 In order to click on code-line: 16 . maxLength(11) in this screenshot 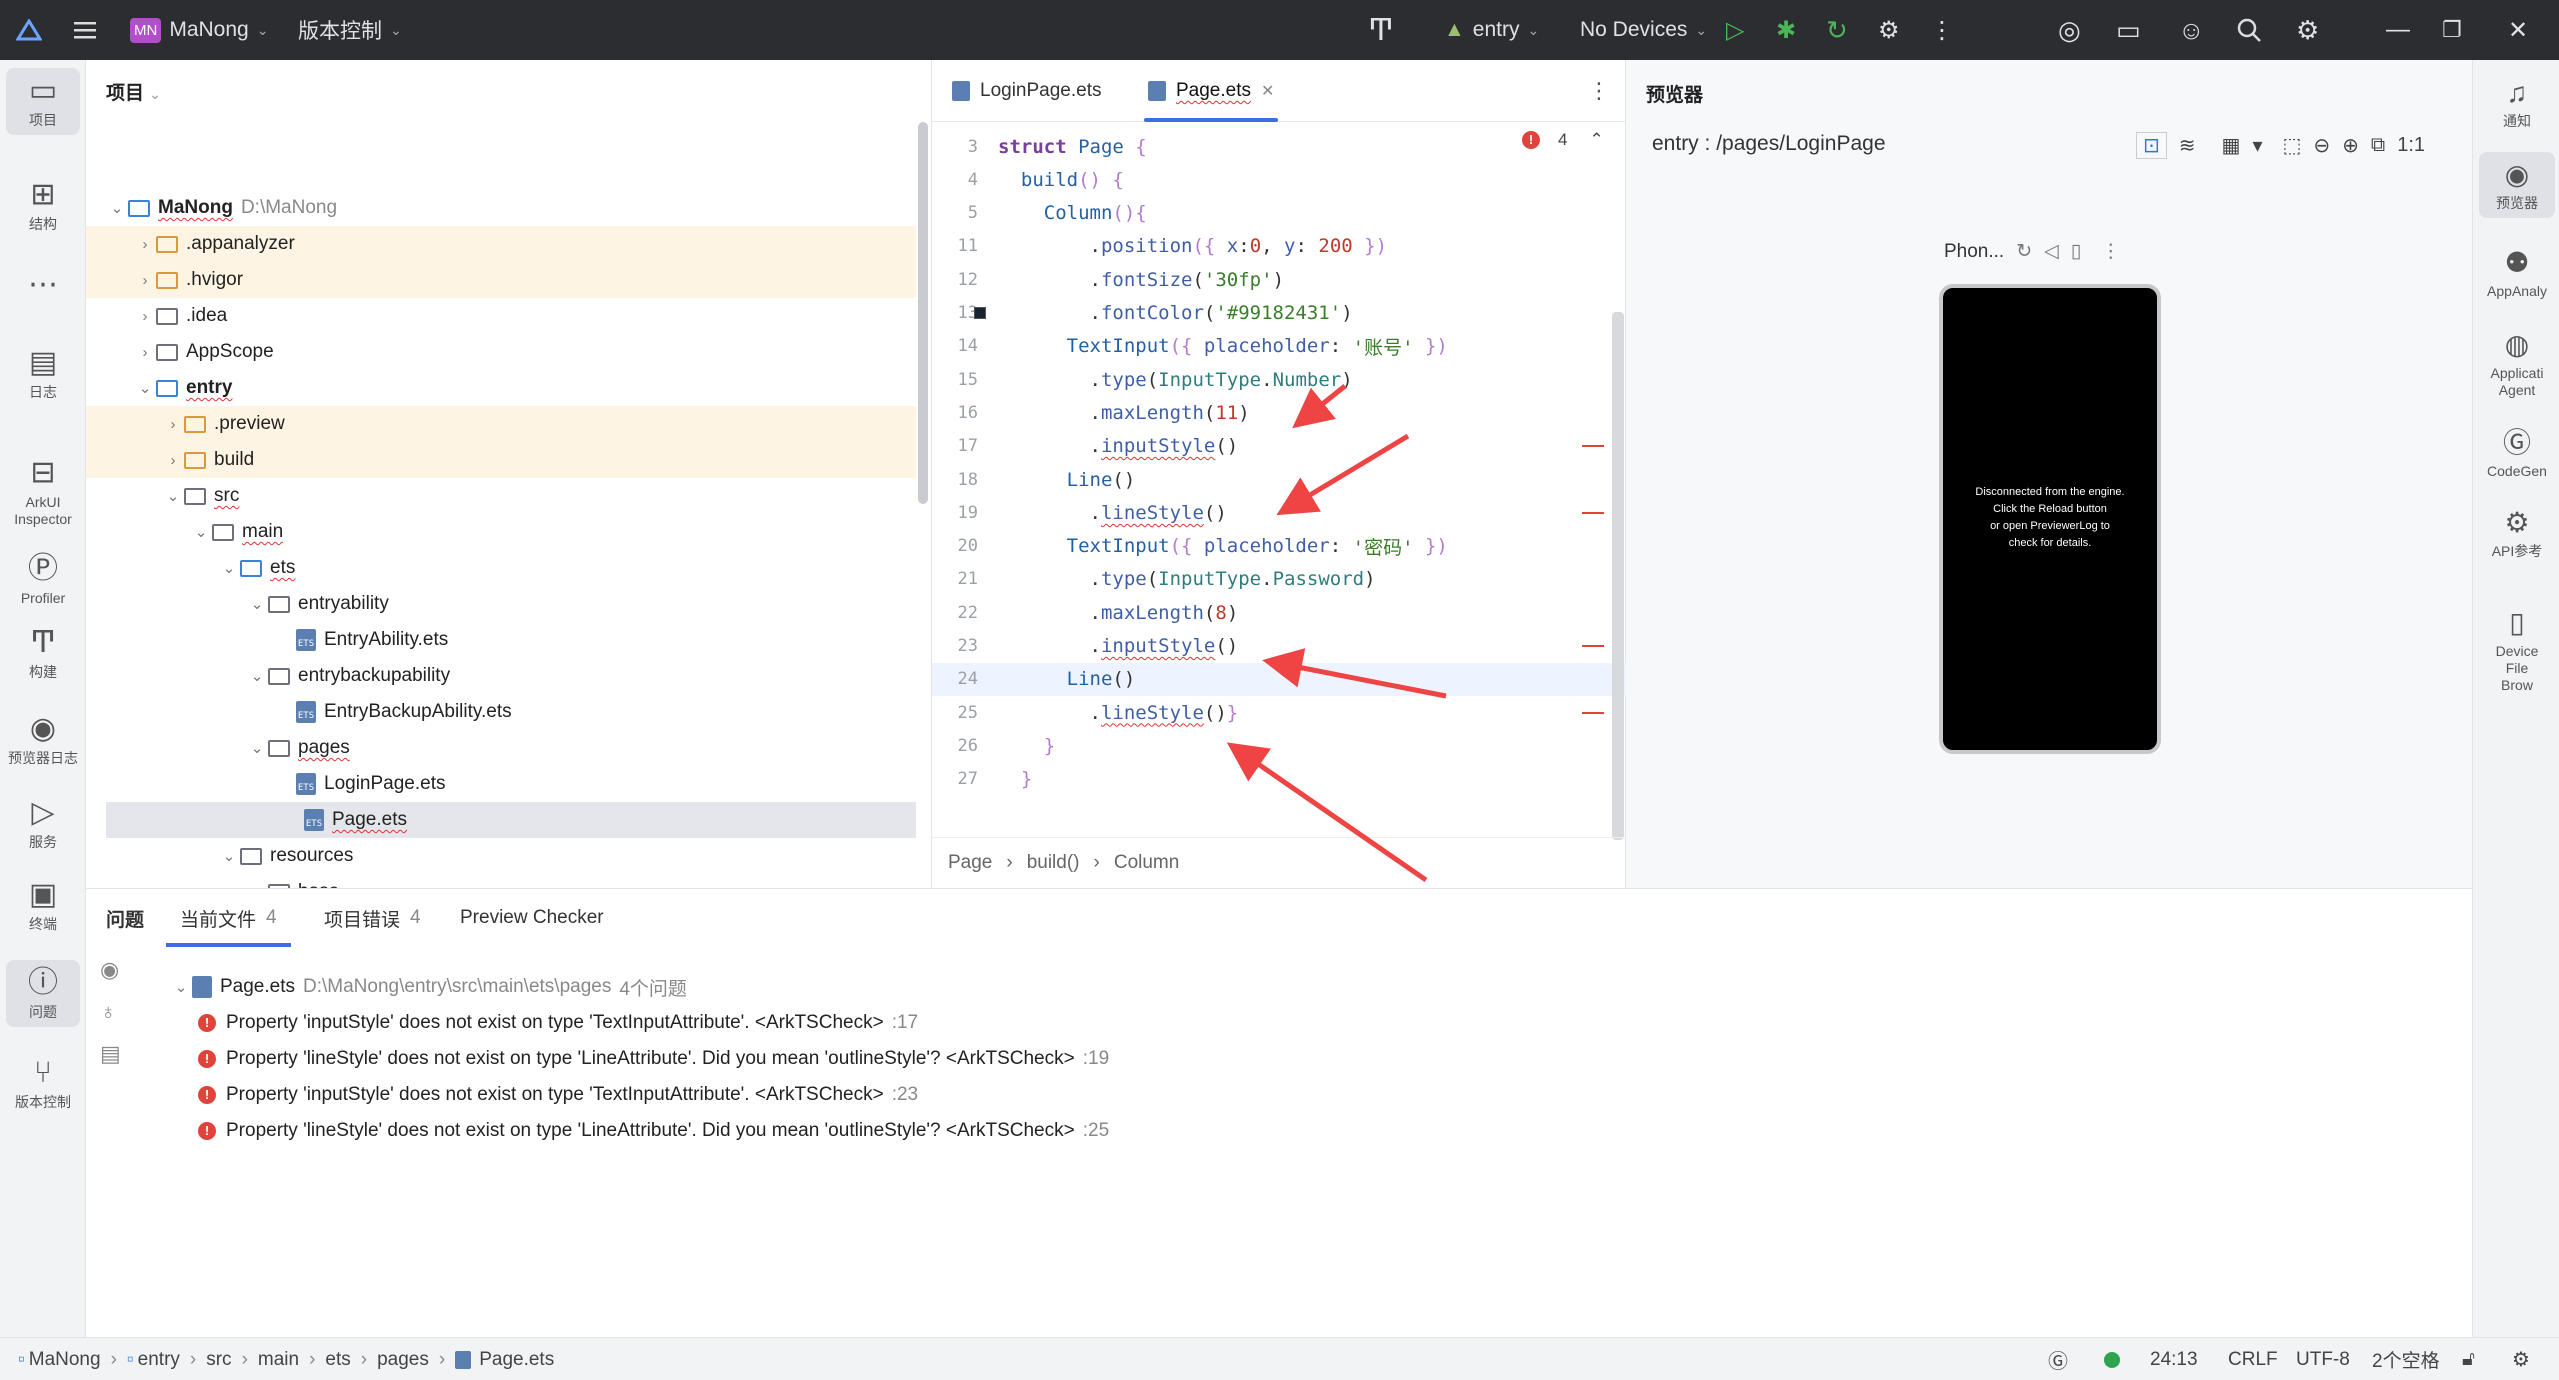, I will do `click(1279, 412)`.